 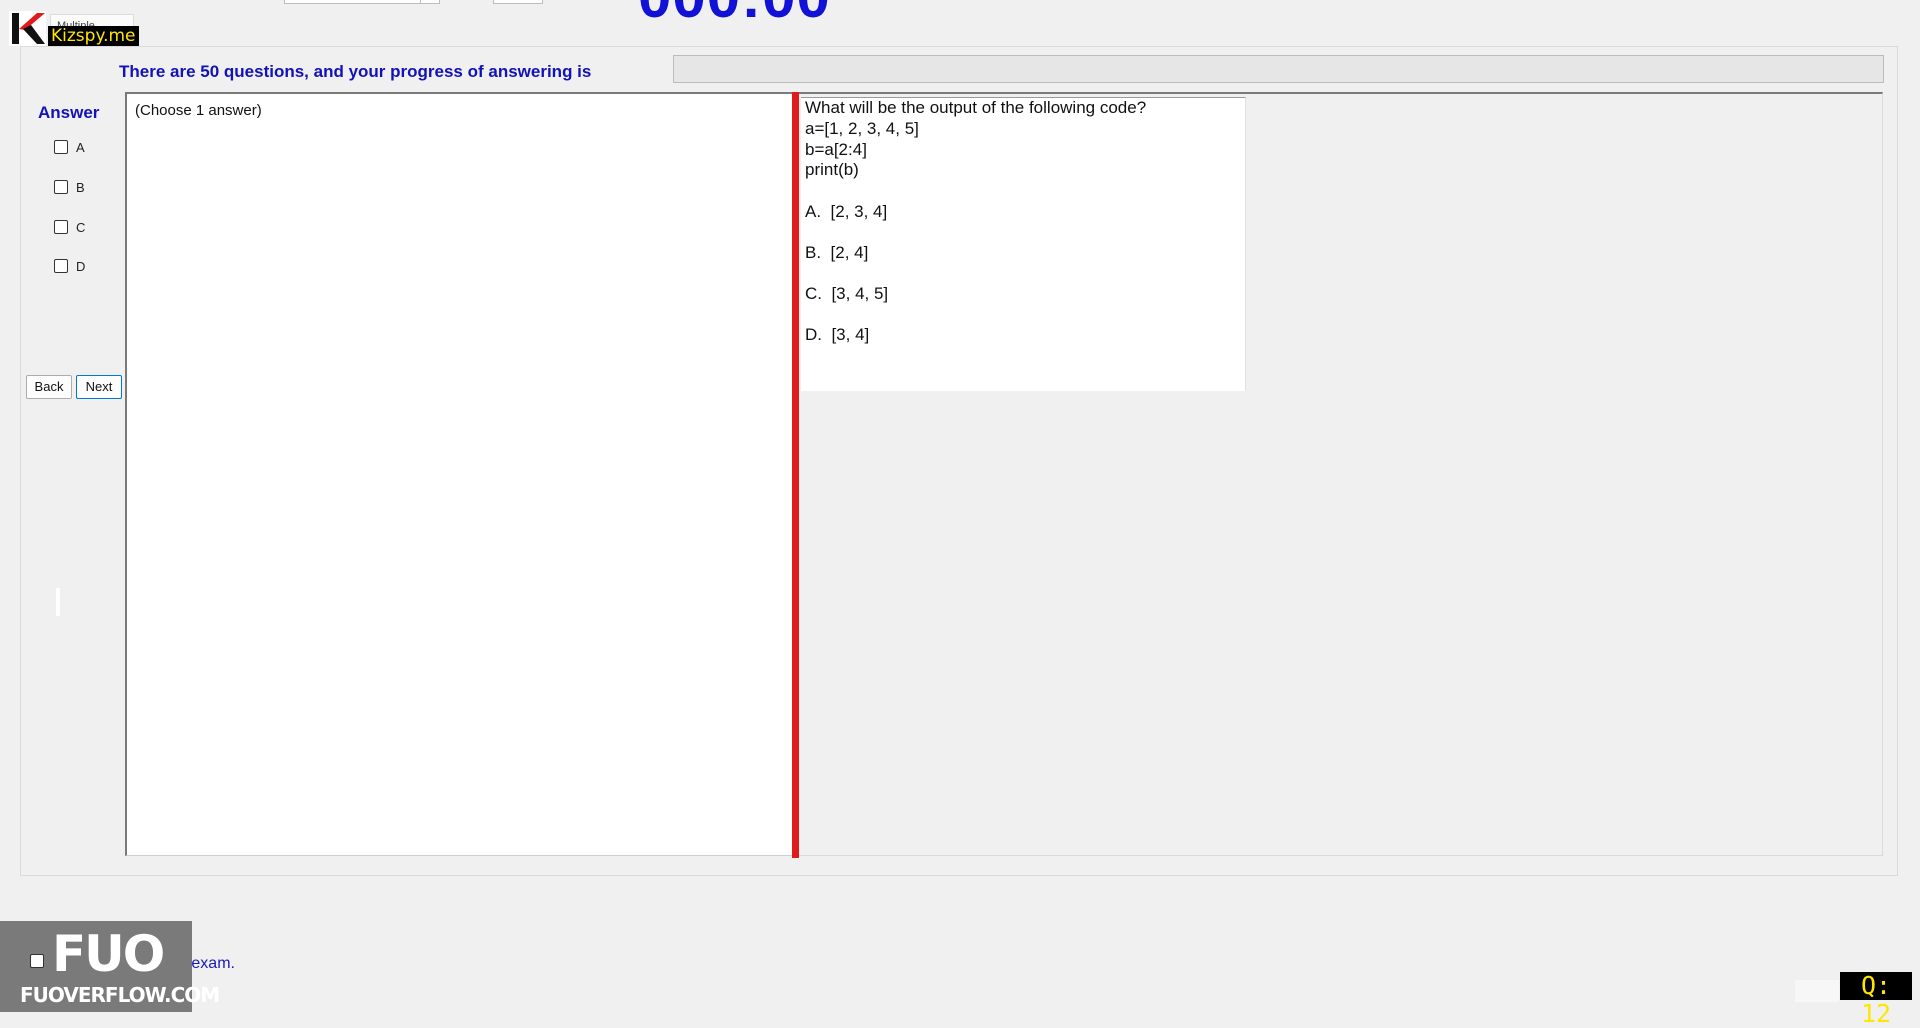 I want to click on choice-key: C., so click(x=813, y=293).